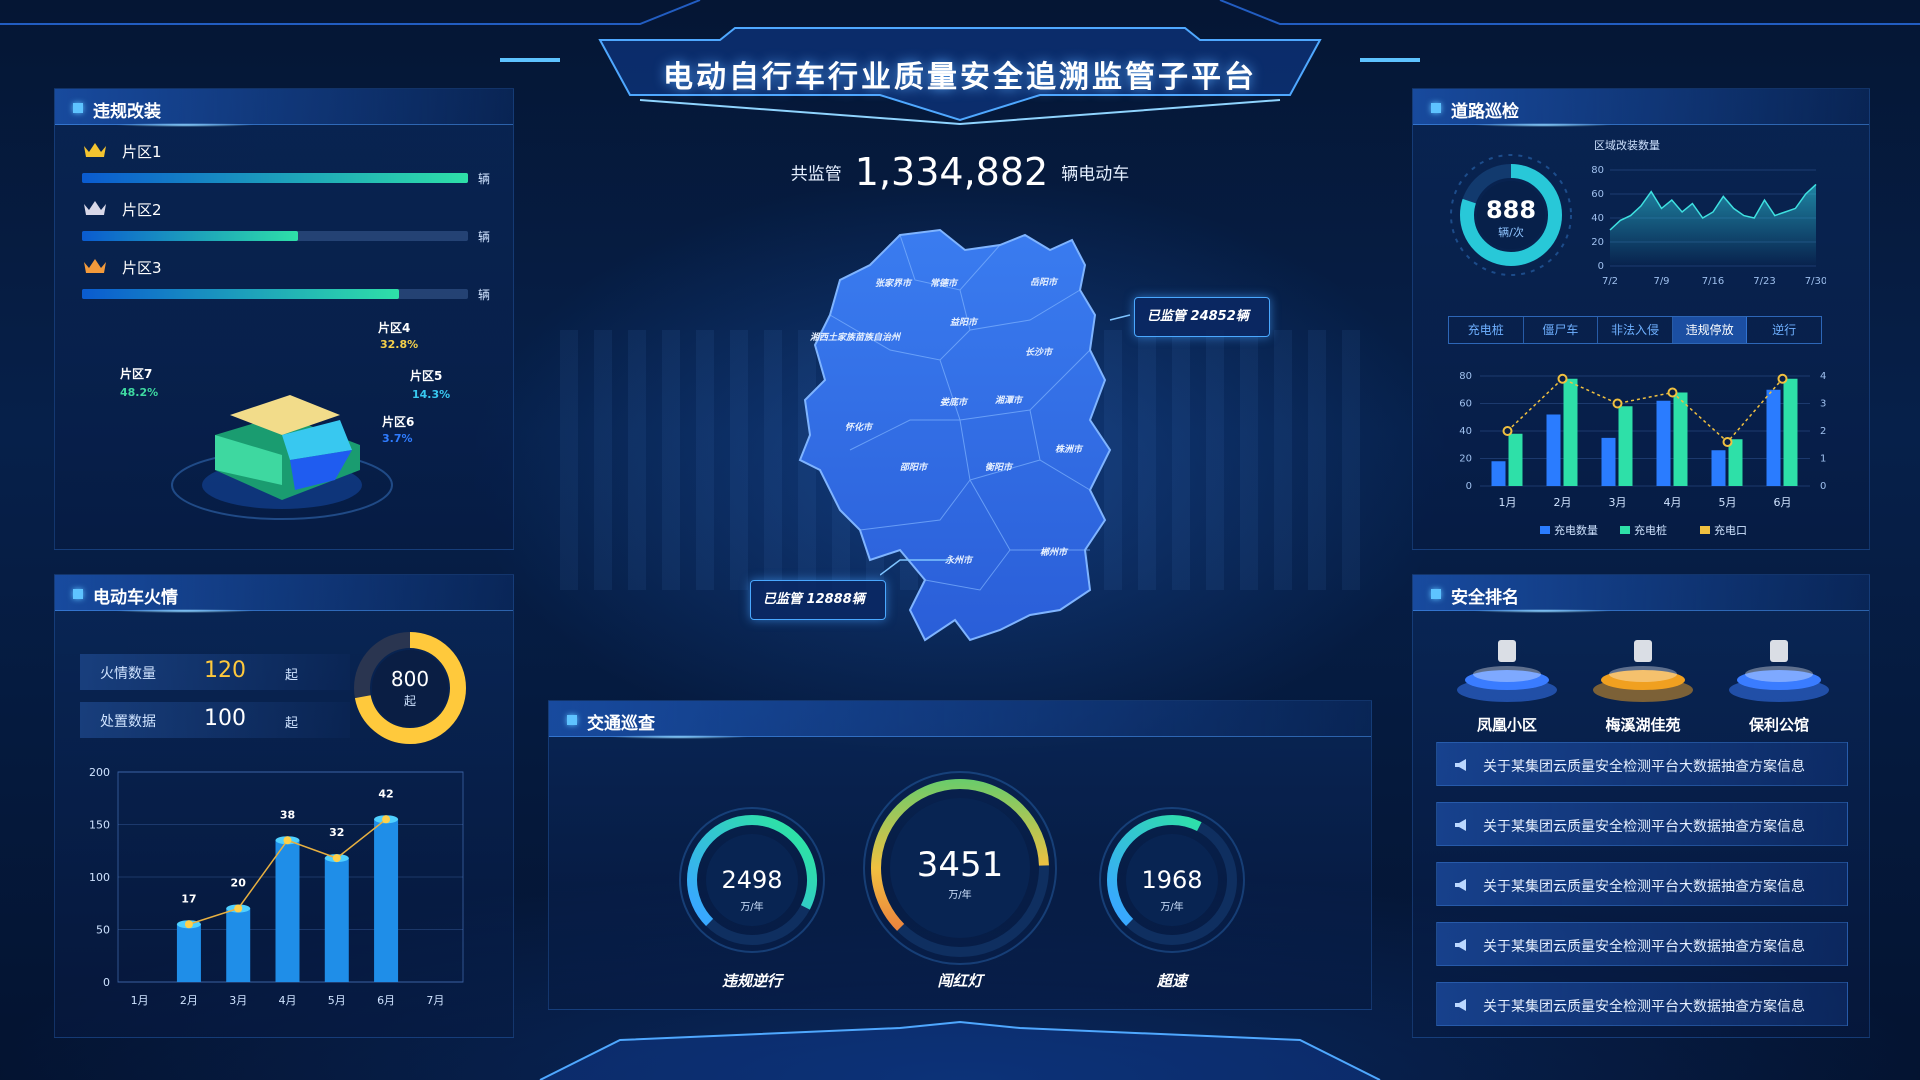  Describe the element at coordinates (859, 427) in the screenshot. I see `map-city: 怀化市` at that location.